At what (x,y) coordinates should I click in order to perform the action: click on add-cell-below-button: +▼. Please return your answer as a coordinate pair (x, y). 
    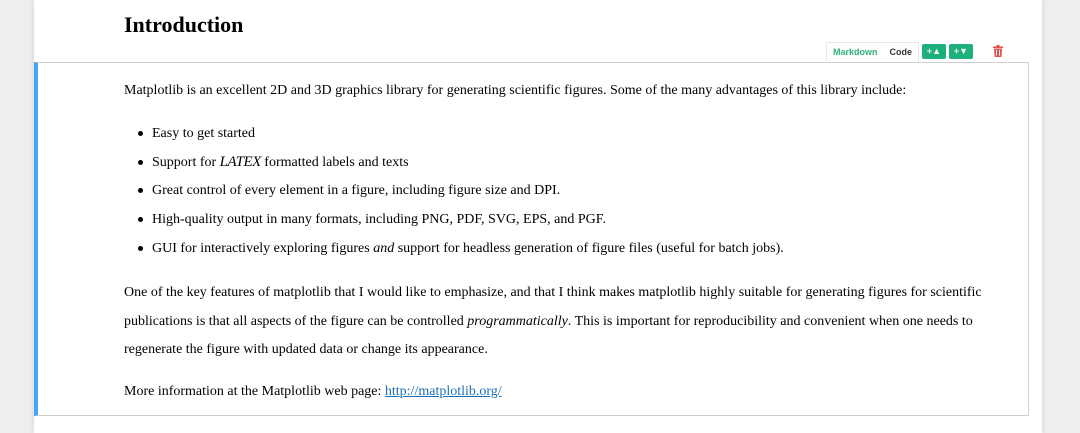
    Looking at the image, I should click on (961, 51).